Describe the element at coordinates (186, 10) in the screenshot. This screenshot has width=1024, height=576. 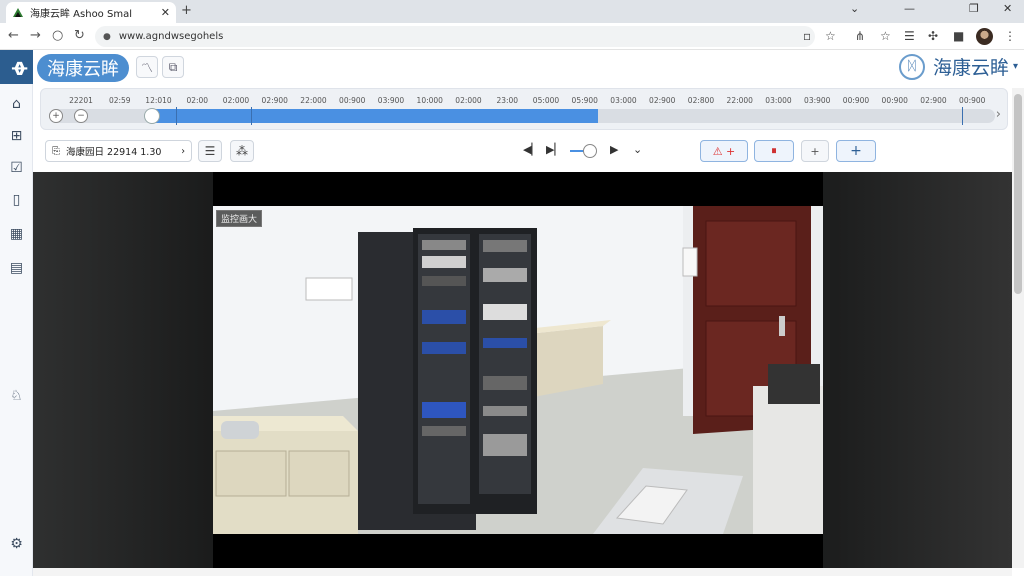
I see `new-tab-icon: +` at that location.